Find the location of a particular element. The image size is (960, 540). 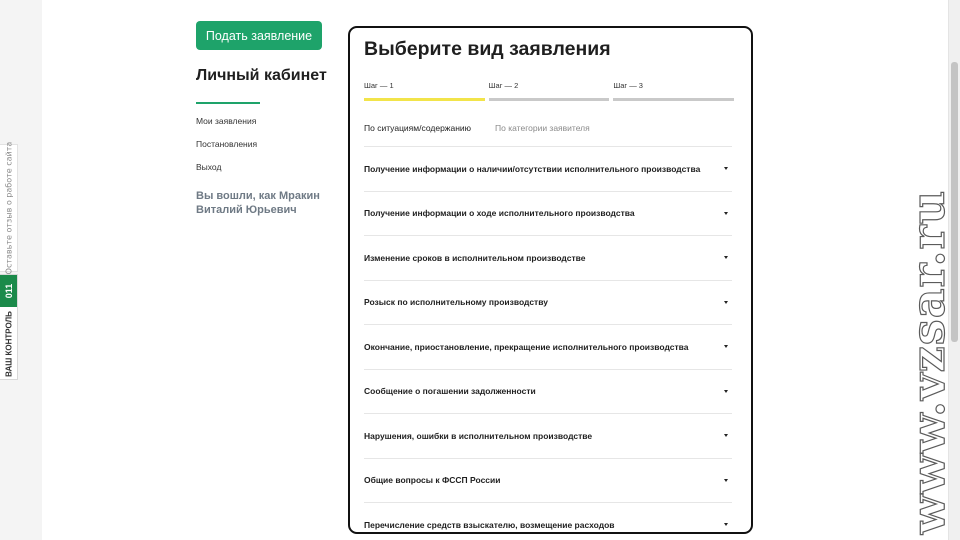

cabinet-title: Личный кабинет is located at coordinates (261, 75).